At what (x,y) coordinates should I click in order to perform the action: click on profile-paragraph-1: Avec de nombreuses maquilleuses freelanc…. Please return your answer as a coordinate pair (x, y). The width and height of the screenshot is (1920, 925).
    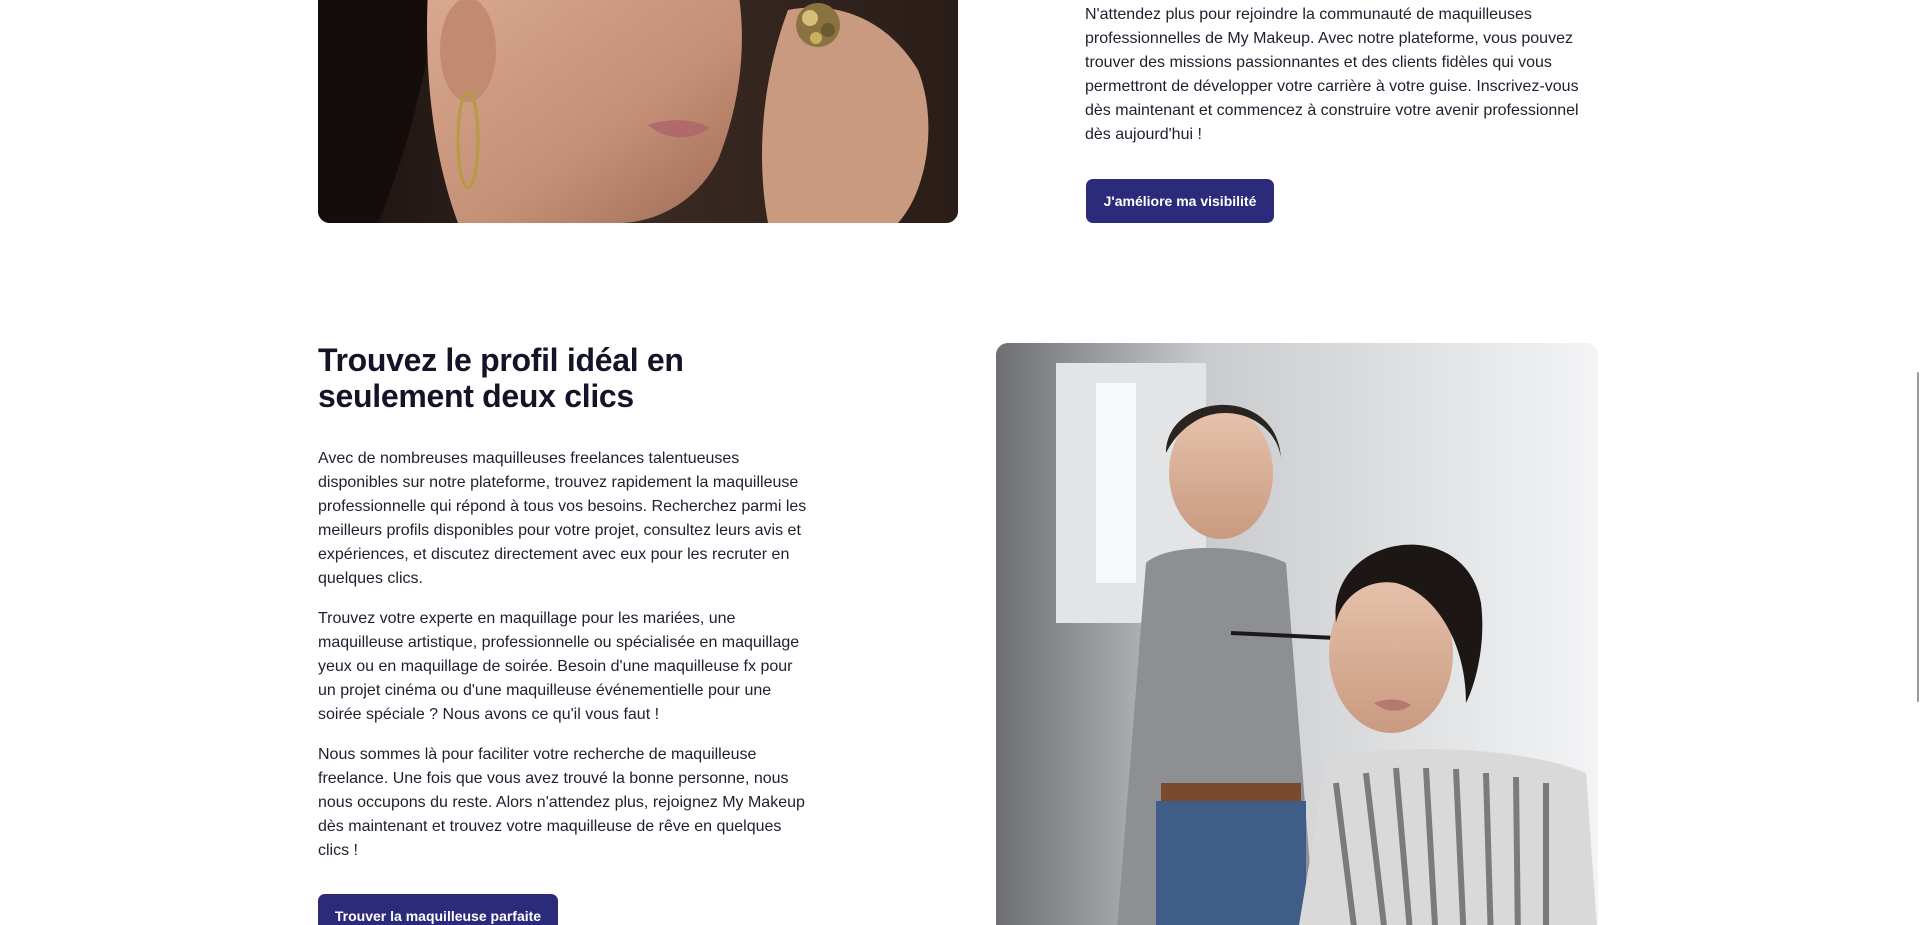
    Looking at the image, I should click on (562, 518).